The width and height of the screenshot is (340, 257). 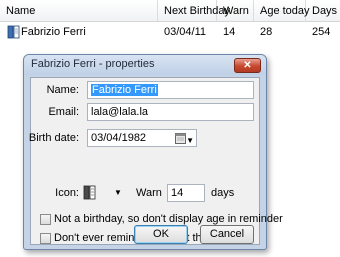 I want to click on warn-label: Warn, so click(x=149, y=193).